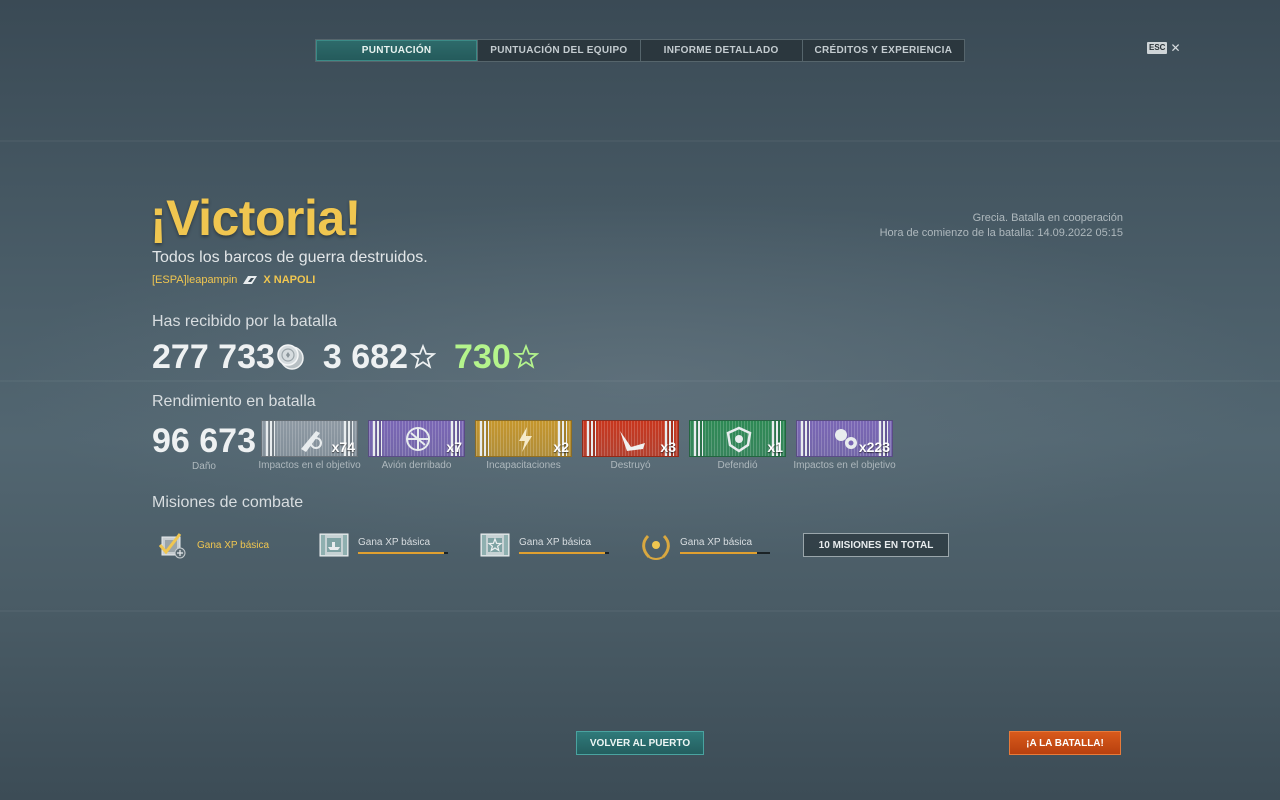 Image resolution: width=1280 pixels, height=800 pixels. What do you see at coordinates (334, 545) in the screenshot?
I see `mission-ship-icon` at bounding box center [334, 545].